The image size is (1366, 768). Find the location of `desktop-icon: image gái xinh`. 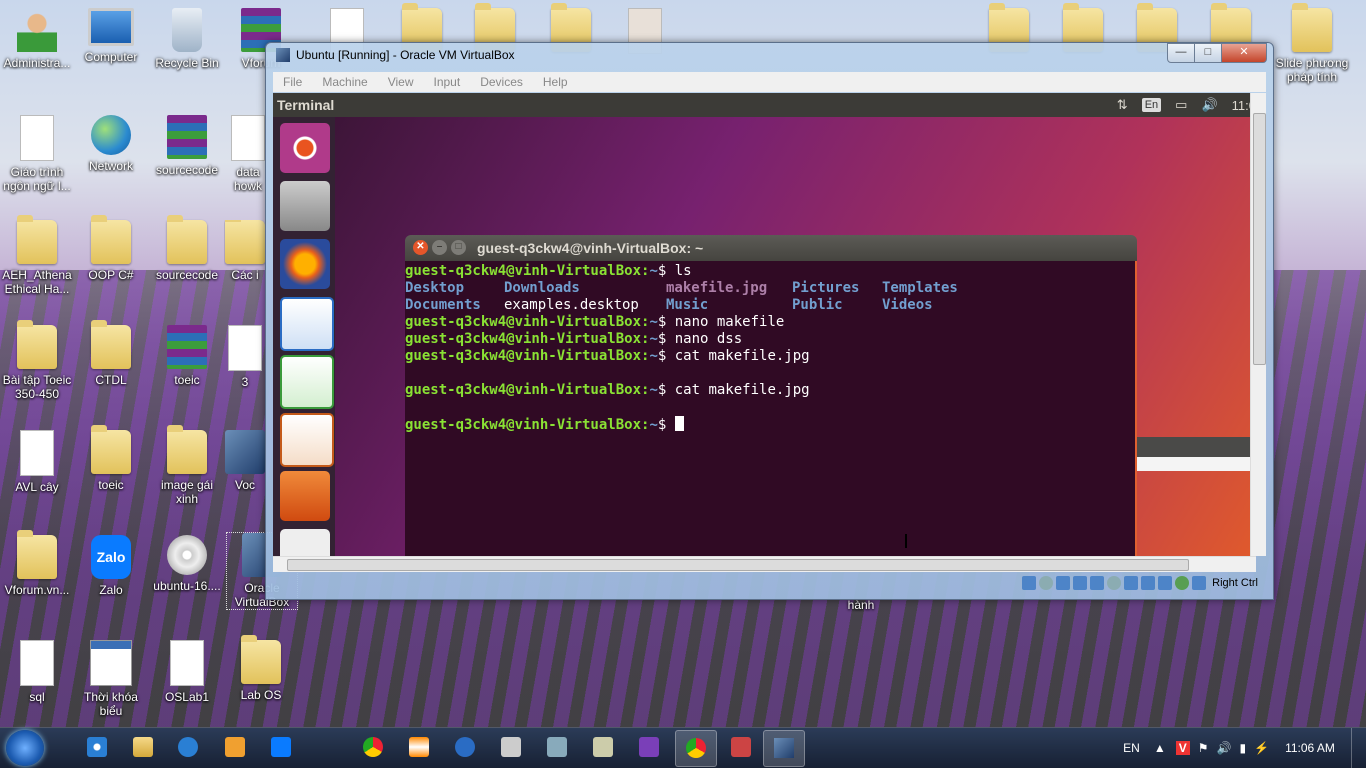

desktop-icon: image gái xinh is located at coordinates (187, 465).